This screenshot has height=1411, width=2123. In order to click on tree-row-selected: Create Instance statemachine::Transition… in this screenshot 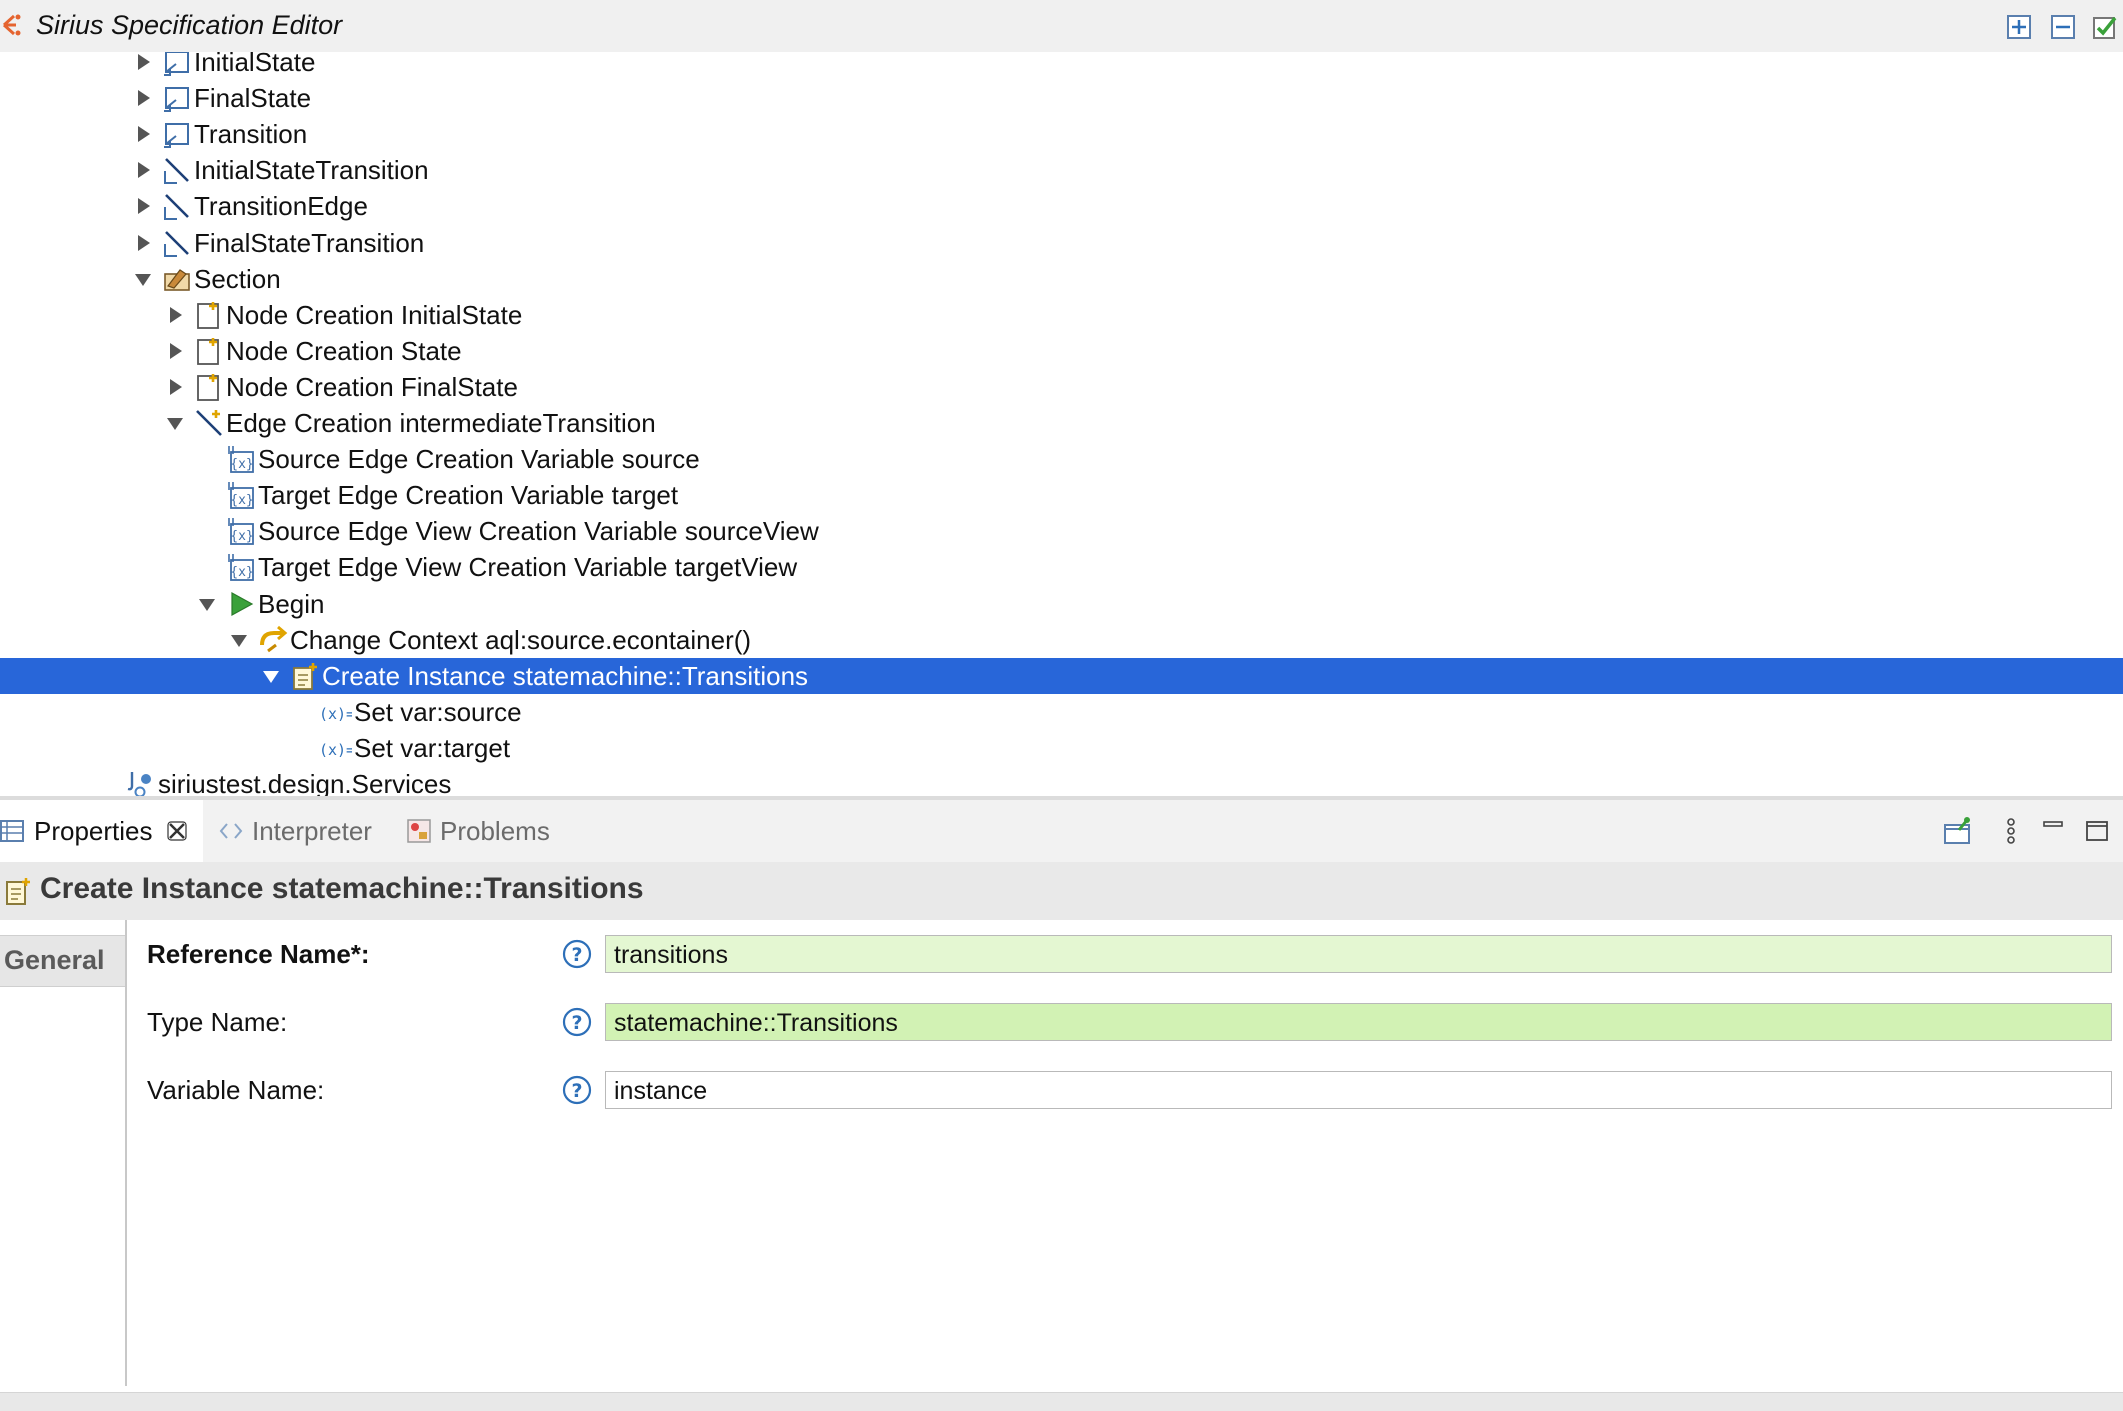, I will do `click(1061, 675)`.